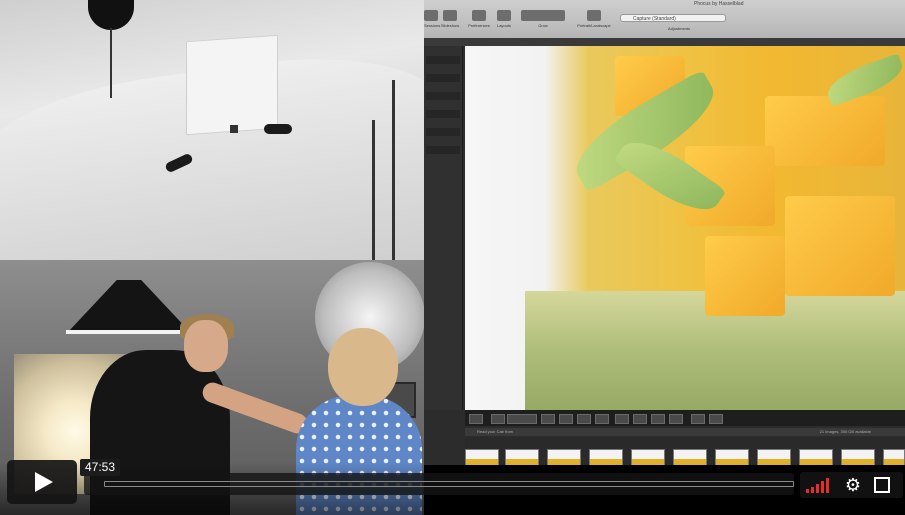 This screenshot has height=515, width=905. Describe the element at coordinates (129, 306) in the screenshot. I see `softbox-light` at that location.